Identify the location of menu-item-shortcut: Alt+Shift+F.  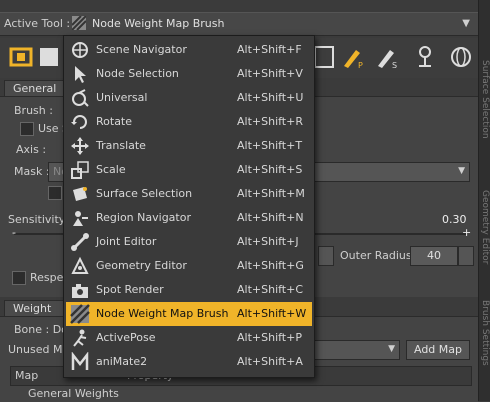
(269, 49).